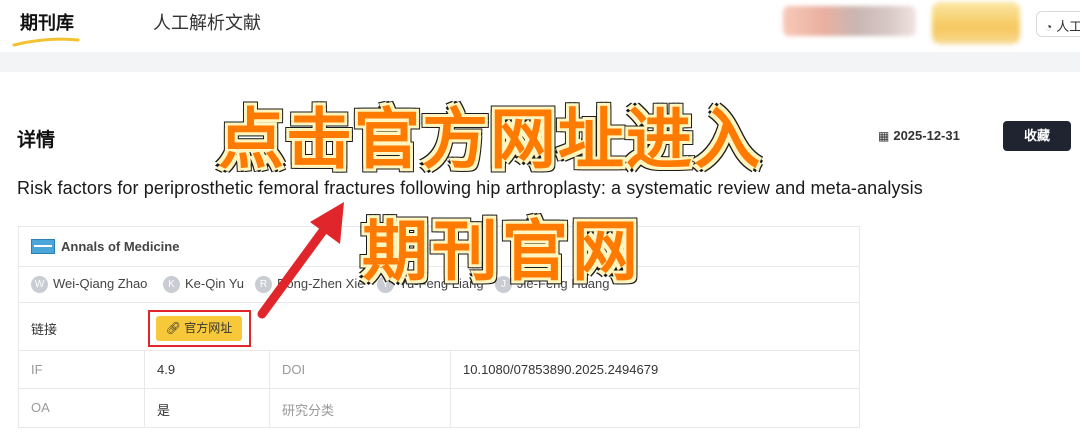  I want to click on category-value, so click(655, 408).